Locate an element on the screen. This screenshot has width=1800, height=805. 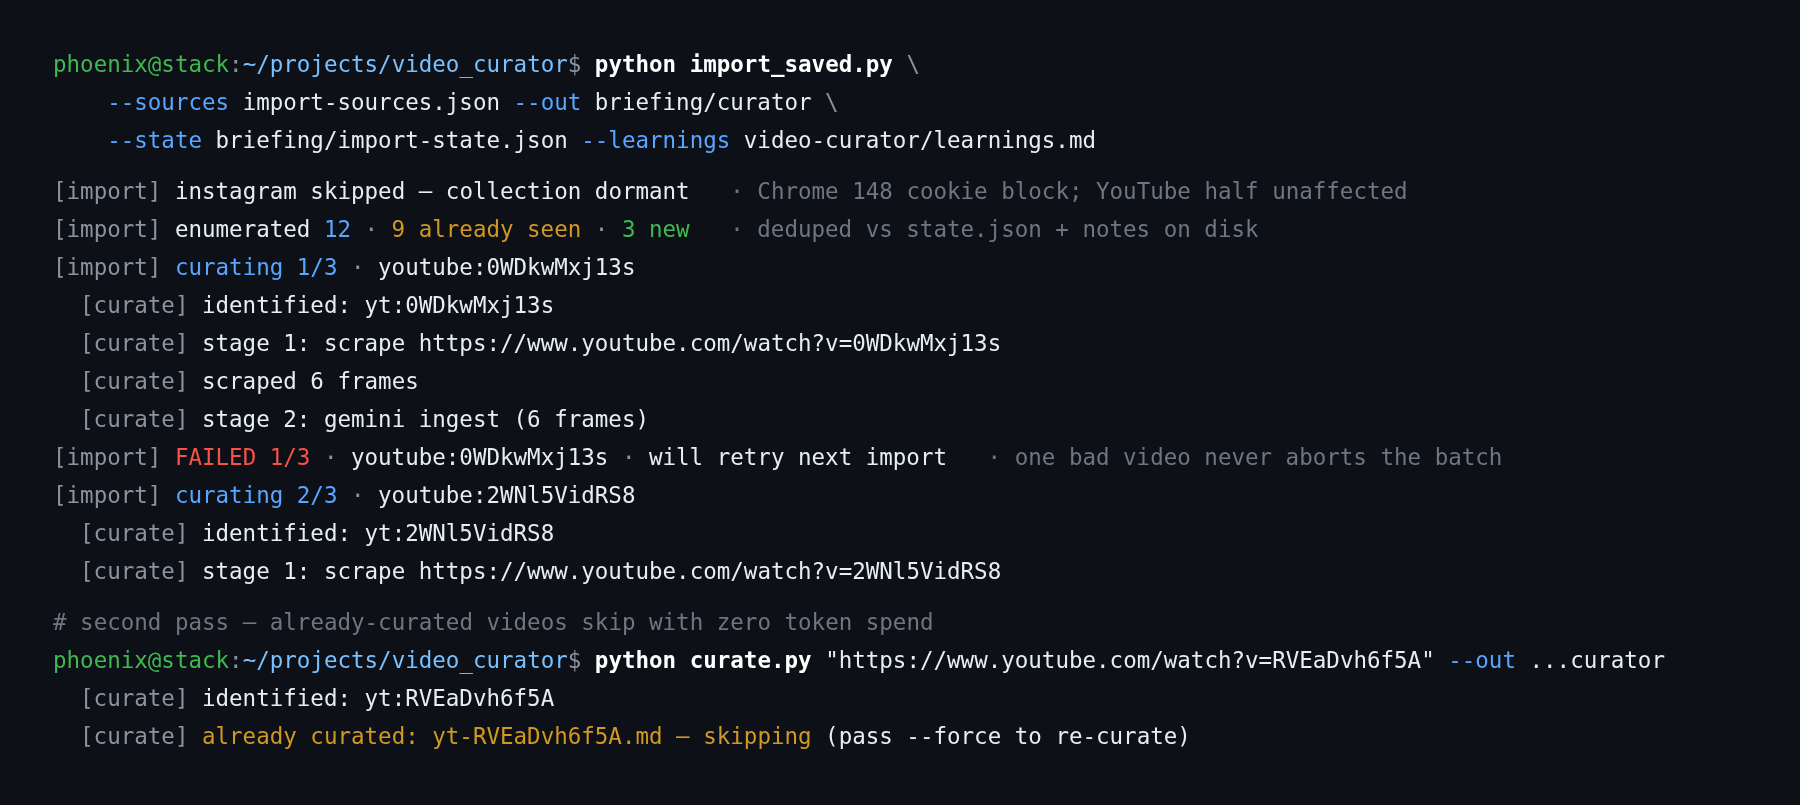
output-text: import-sources.json is located at coordinates (371, 102).